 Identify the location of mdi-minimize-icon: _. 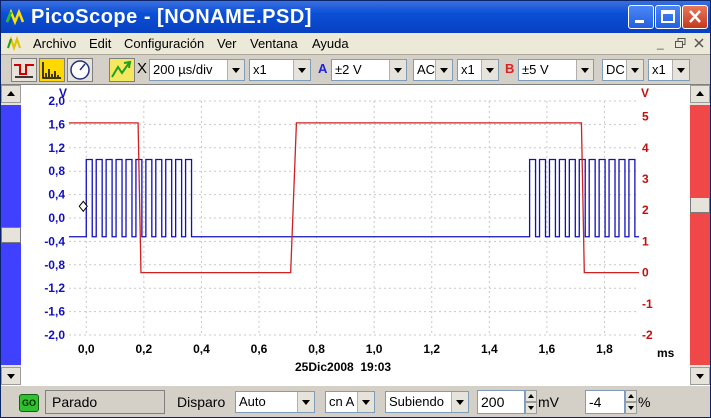
(660, 43).